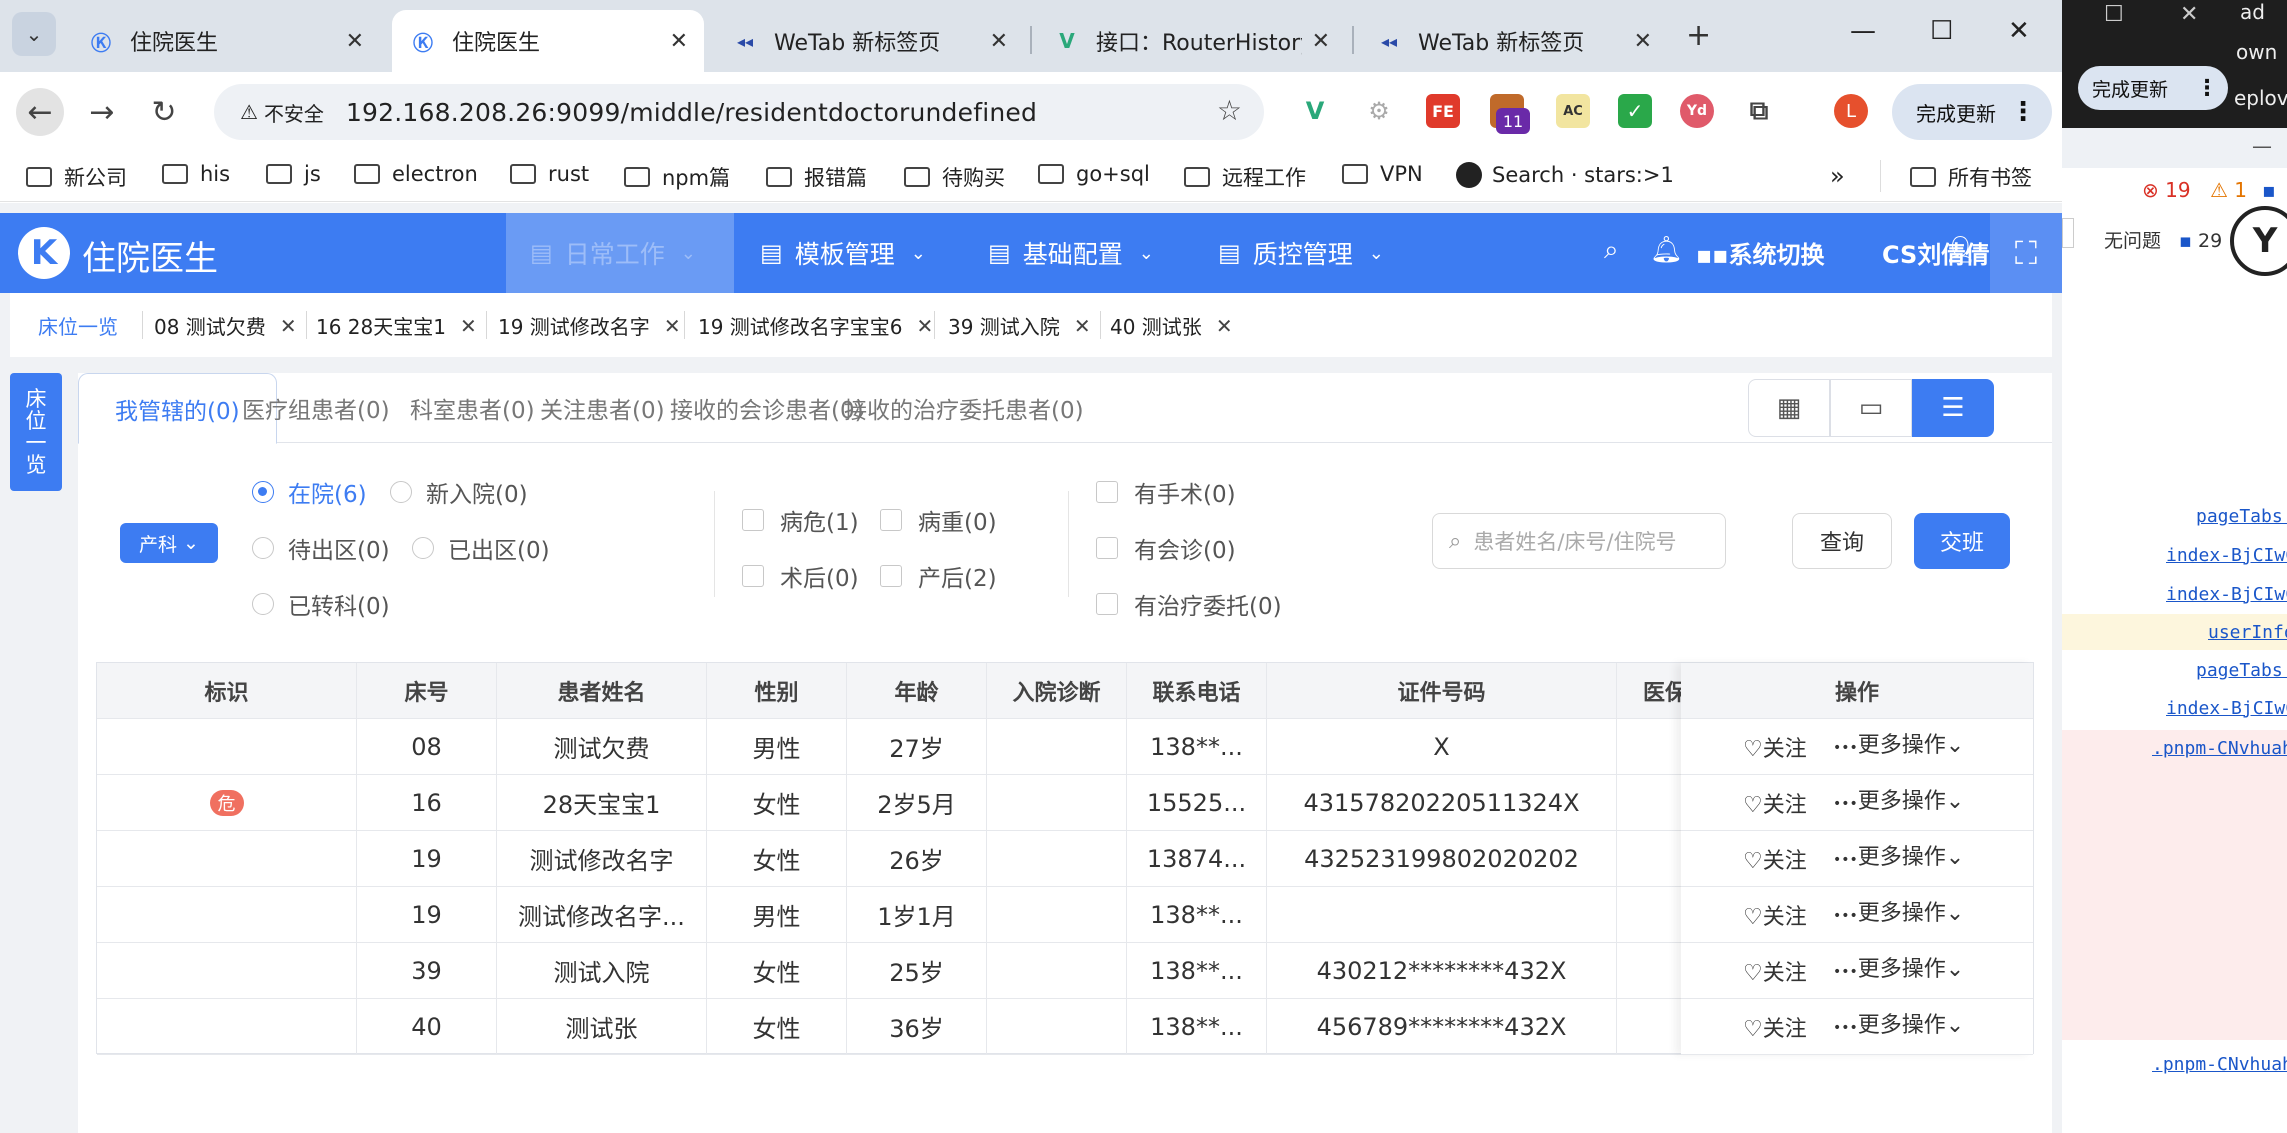  I want to click on bookmark-folder: VPN, so click(1382, 174).